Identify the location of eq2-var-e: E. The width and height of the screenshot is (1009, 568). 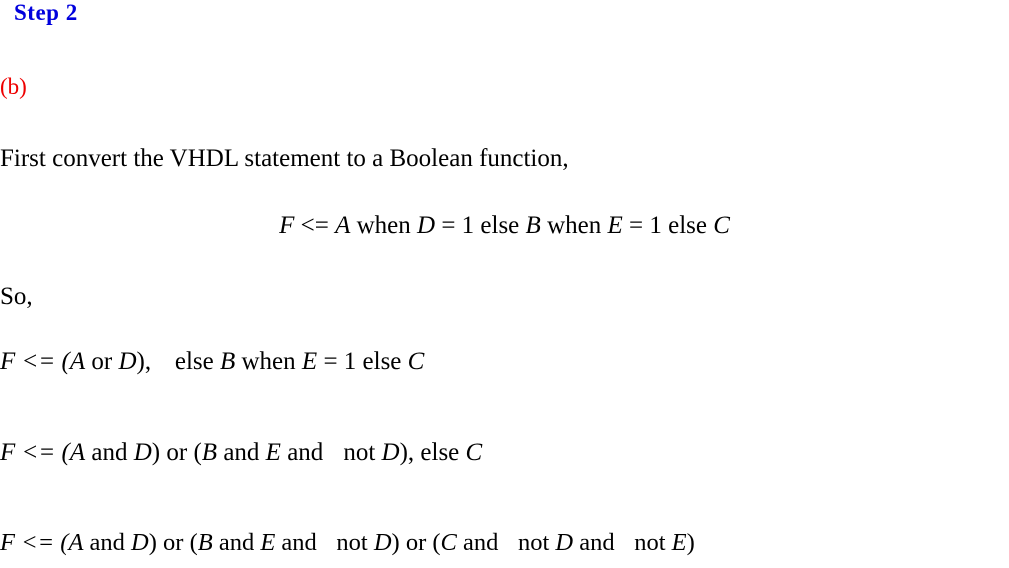
(273, 452).